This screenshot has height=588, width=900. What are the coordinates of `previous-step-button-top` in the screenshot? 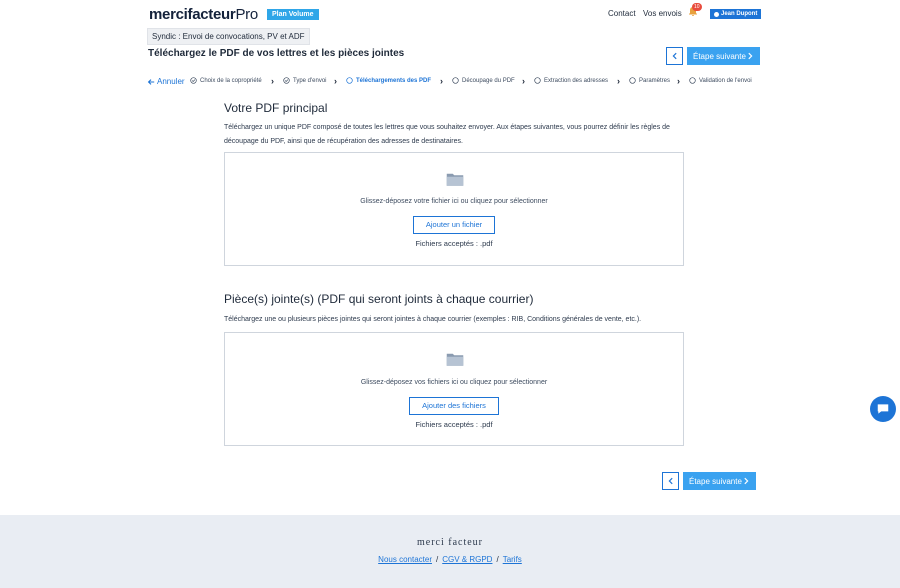 It's located at (674, 56).